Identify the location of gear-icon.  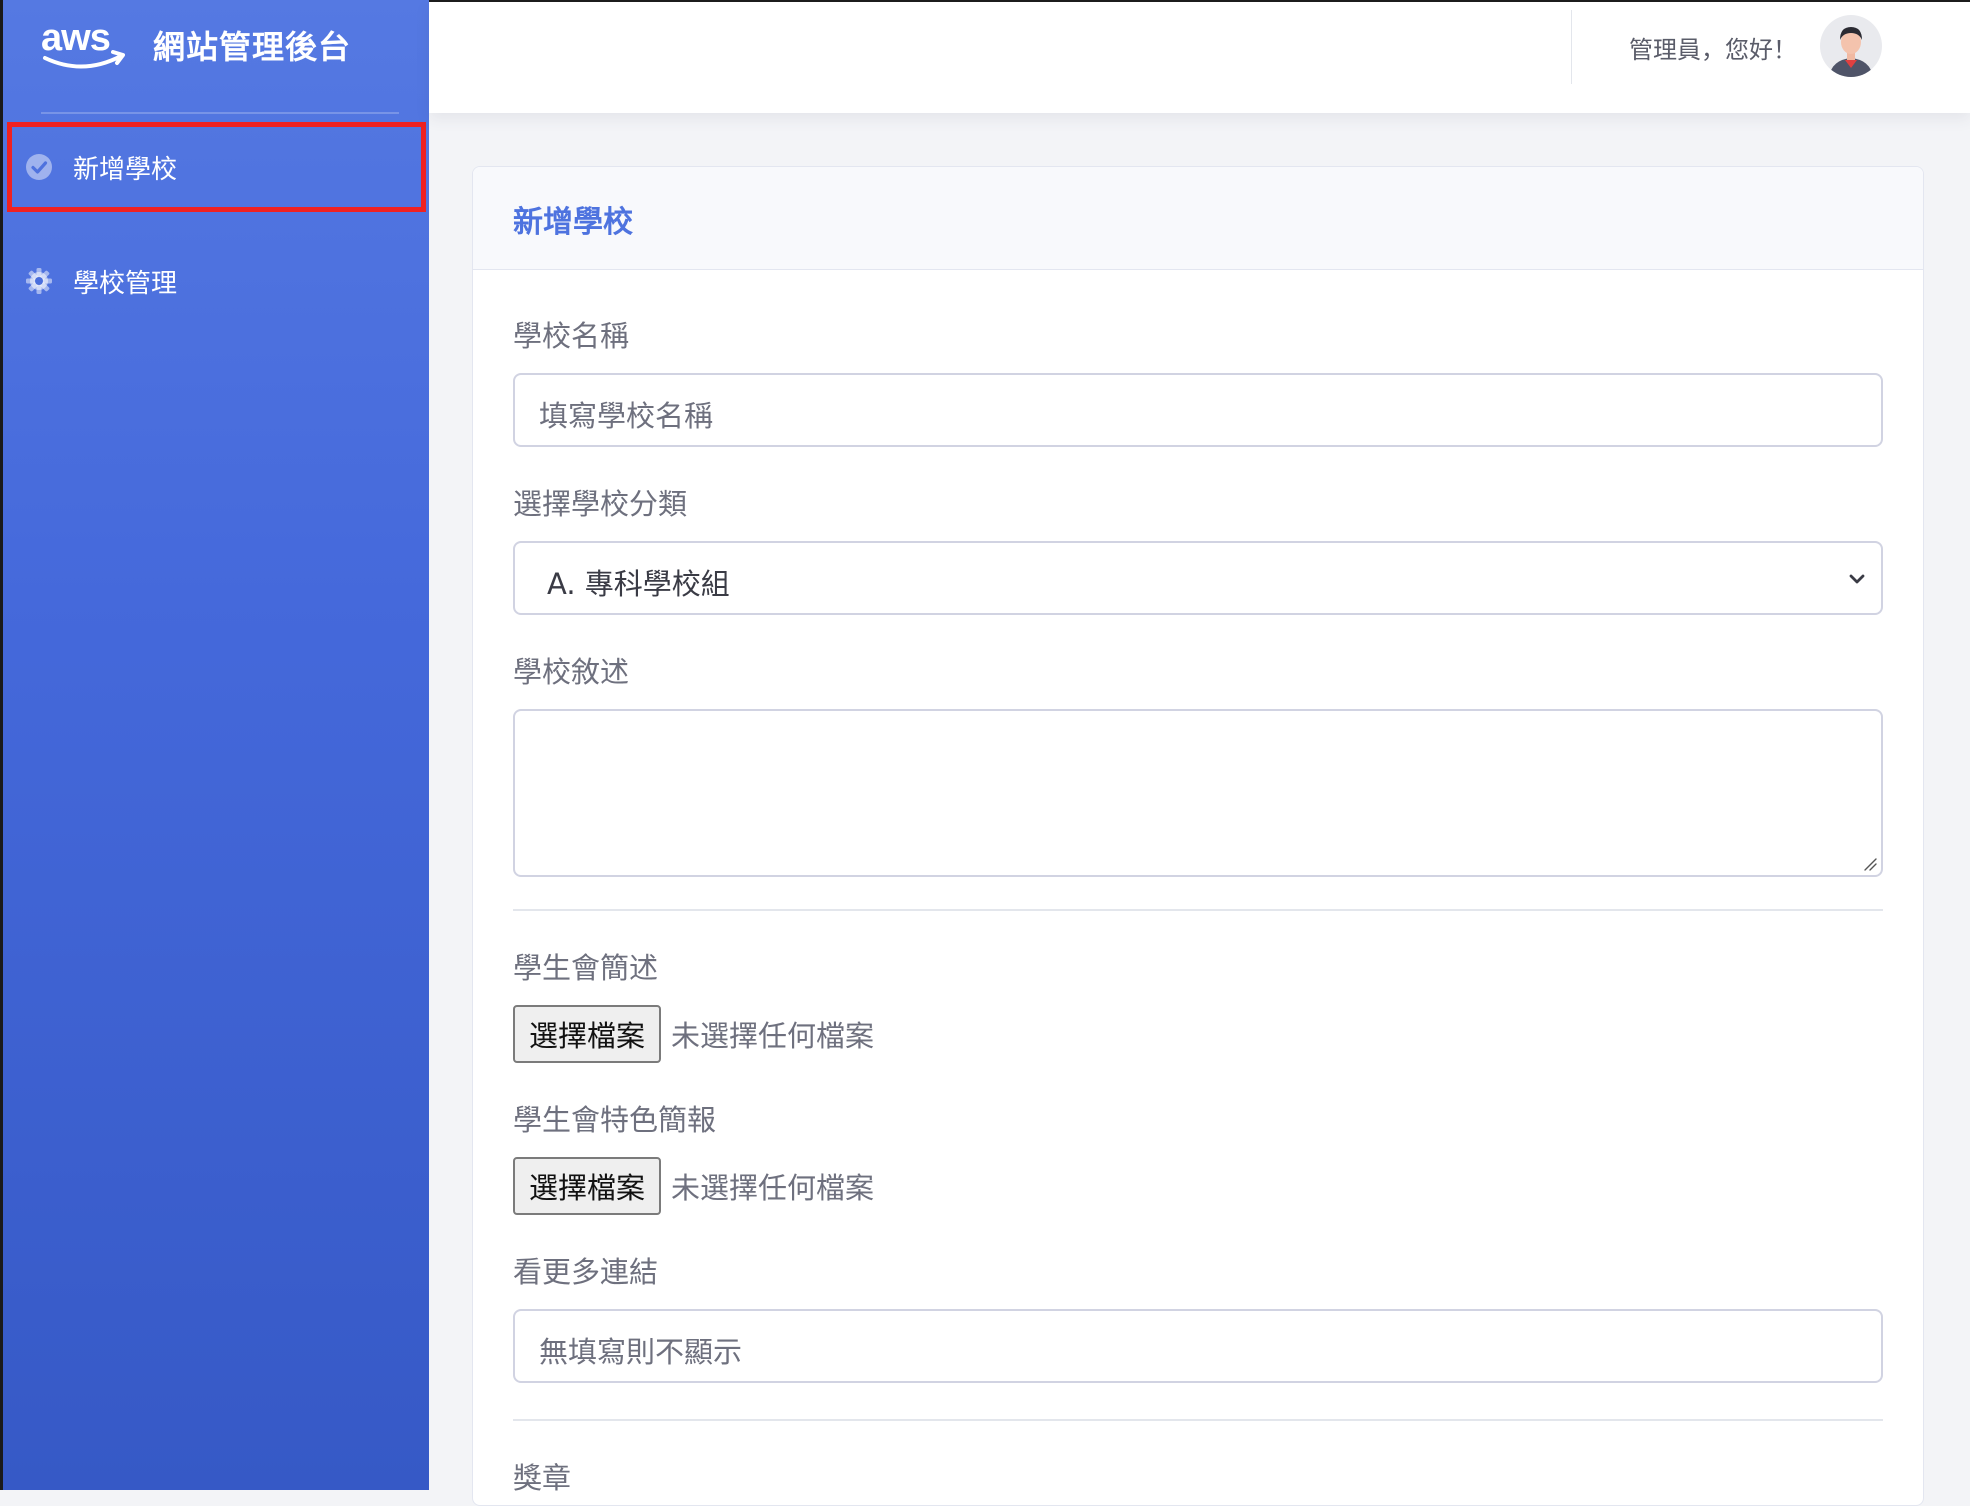
(39, 281).